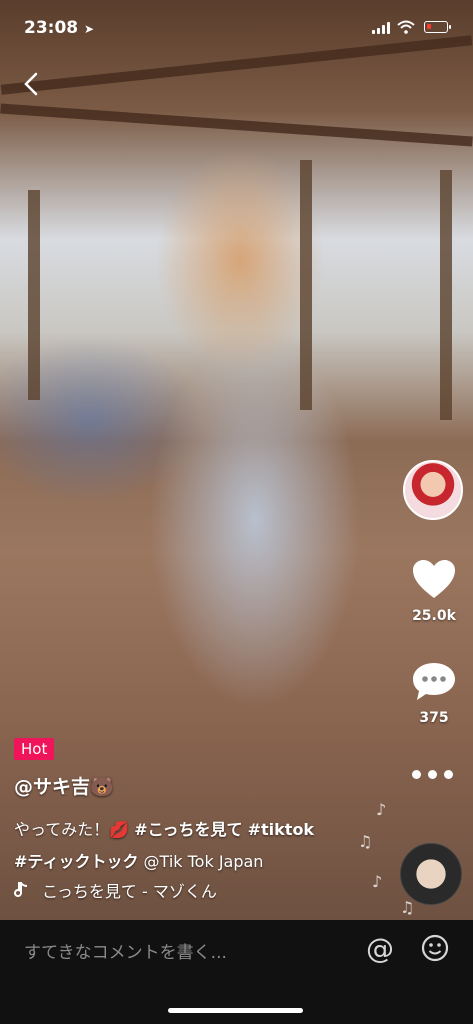 The image size is (473, 1024). I want to click on more-icon, so click(432, 774).